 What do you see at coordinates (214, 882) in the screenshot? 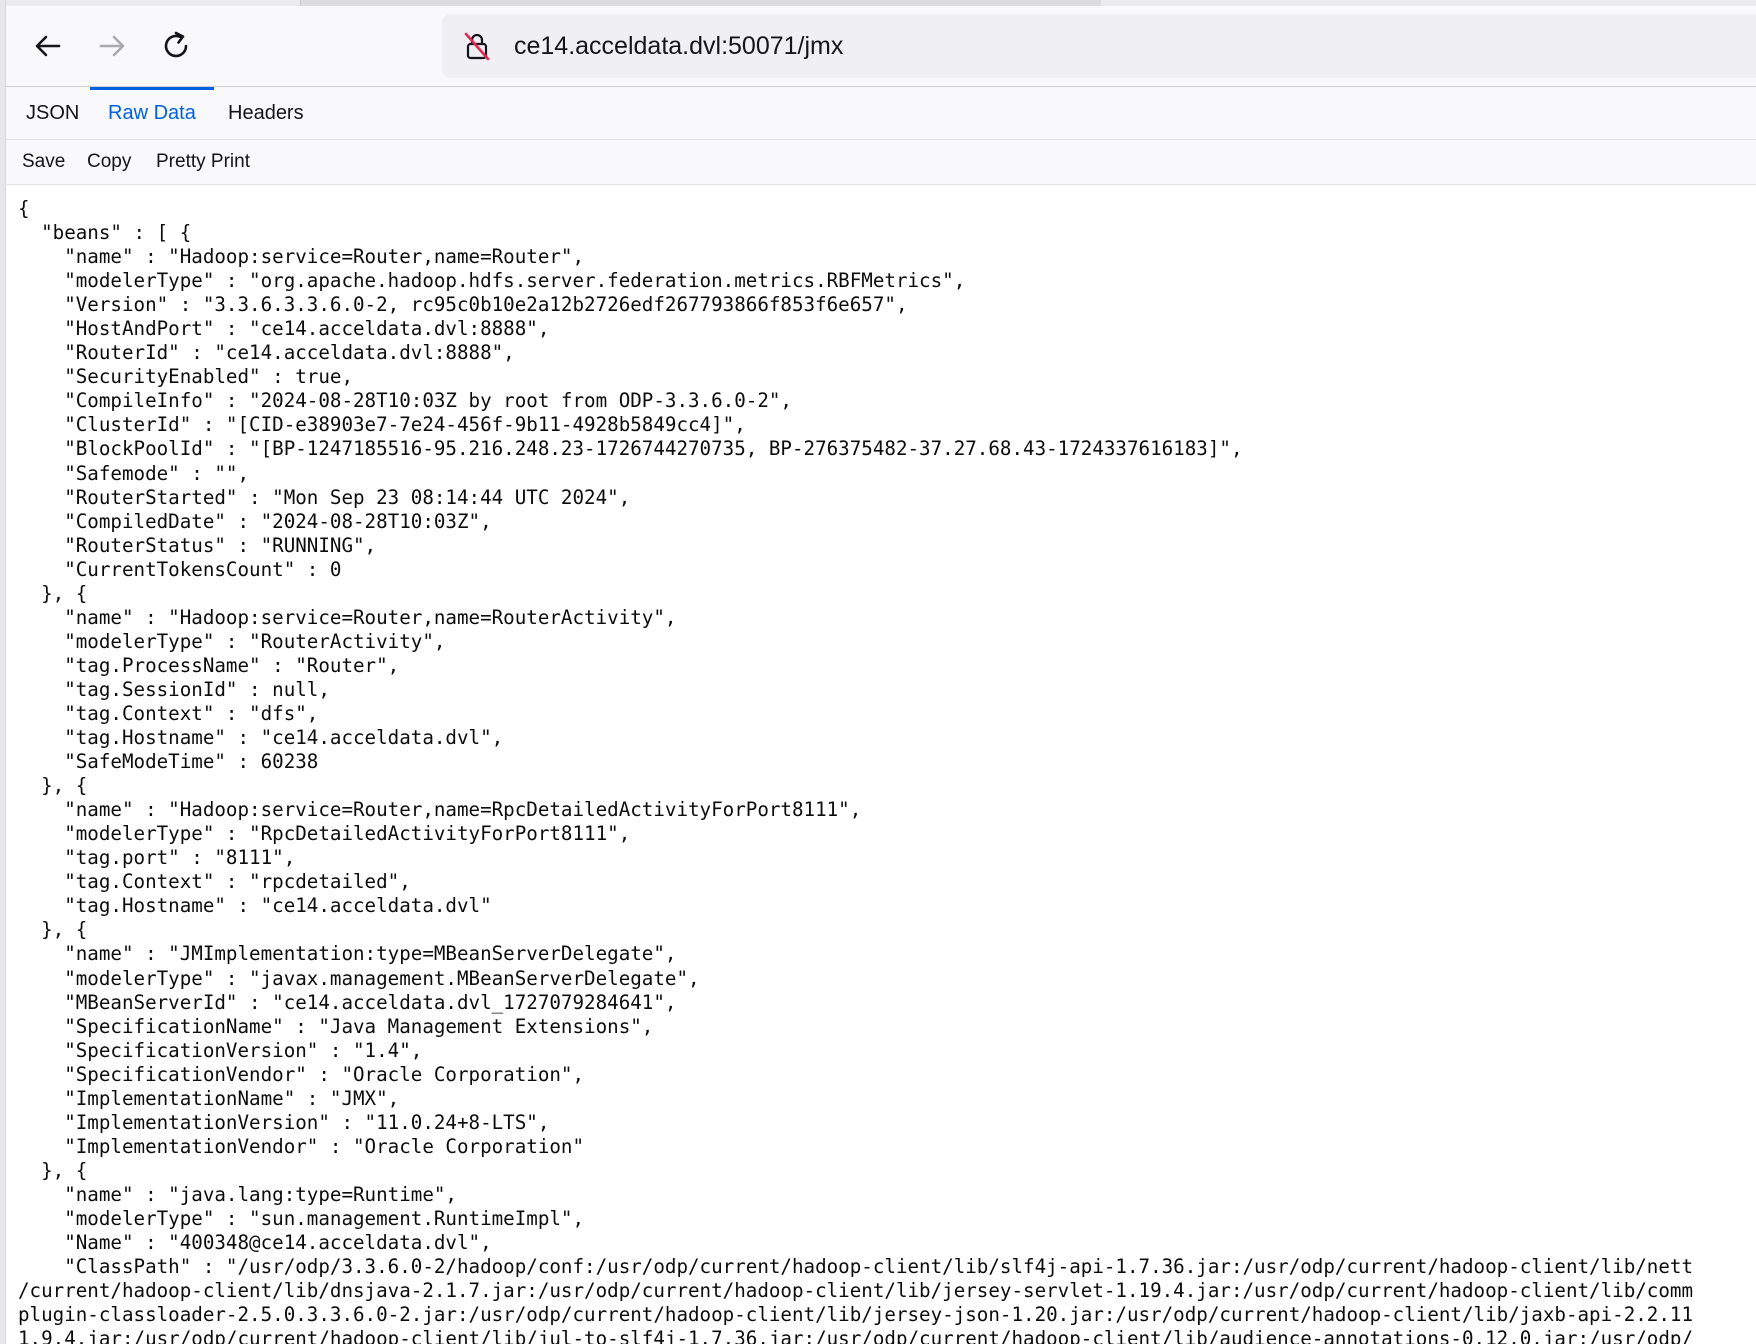
I see `raw-line: "tag.Context" : "rpcdetailed",` at bounding box center [214, 882].